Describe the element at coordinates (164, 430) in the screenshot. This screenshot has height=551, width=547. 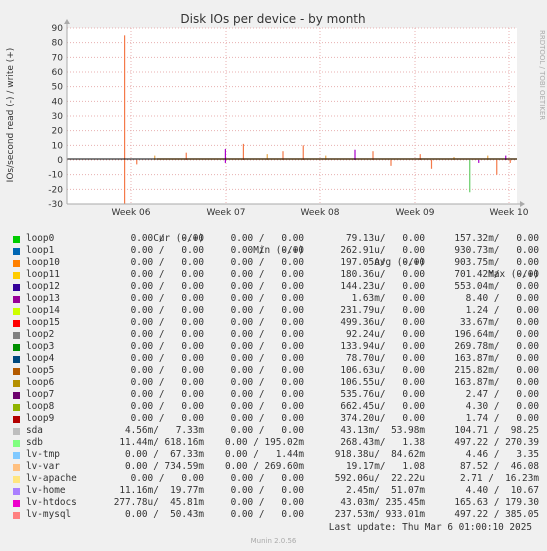
I see `legend-cur: 4.56m/ 7.33m` at that location.